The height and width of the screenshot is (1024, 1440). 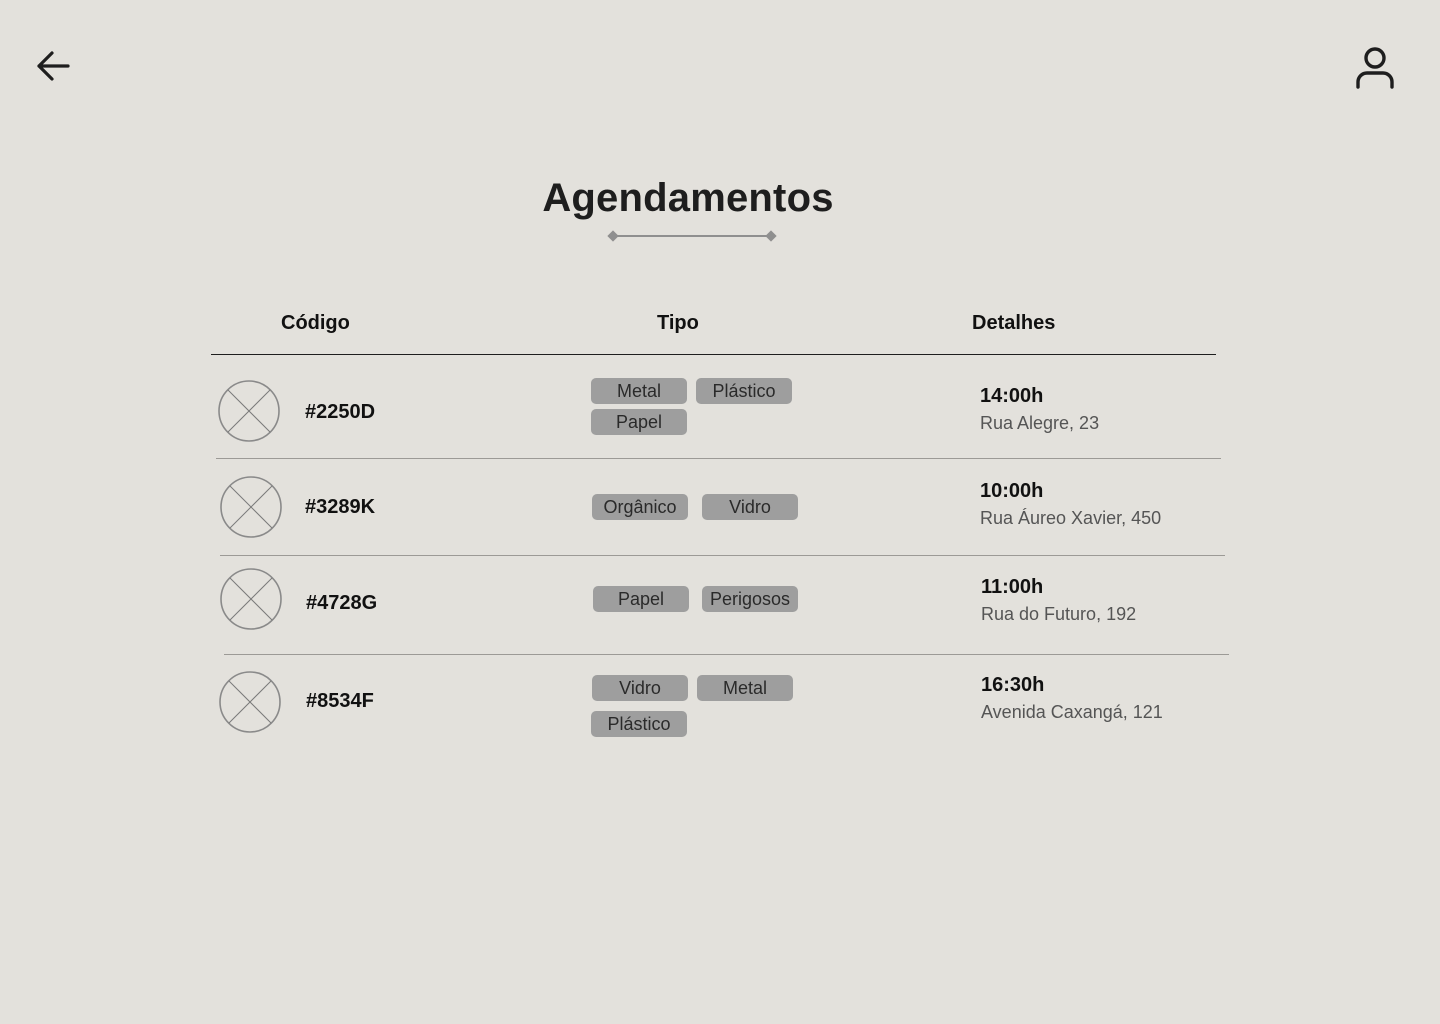 I want to click on title-divider, so click(x=692, y=236).